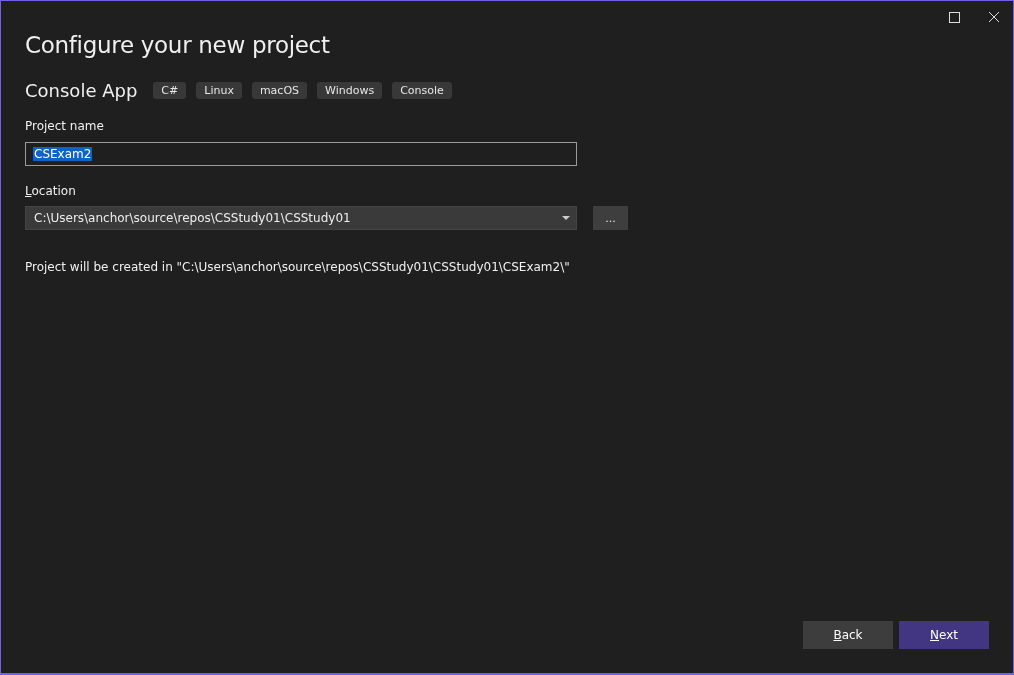 This screenshot has width=1014, height=675. I want to click on project-name-field: CSExam2, so click(301, 154).